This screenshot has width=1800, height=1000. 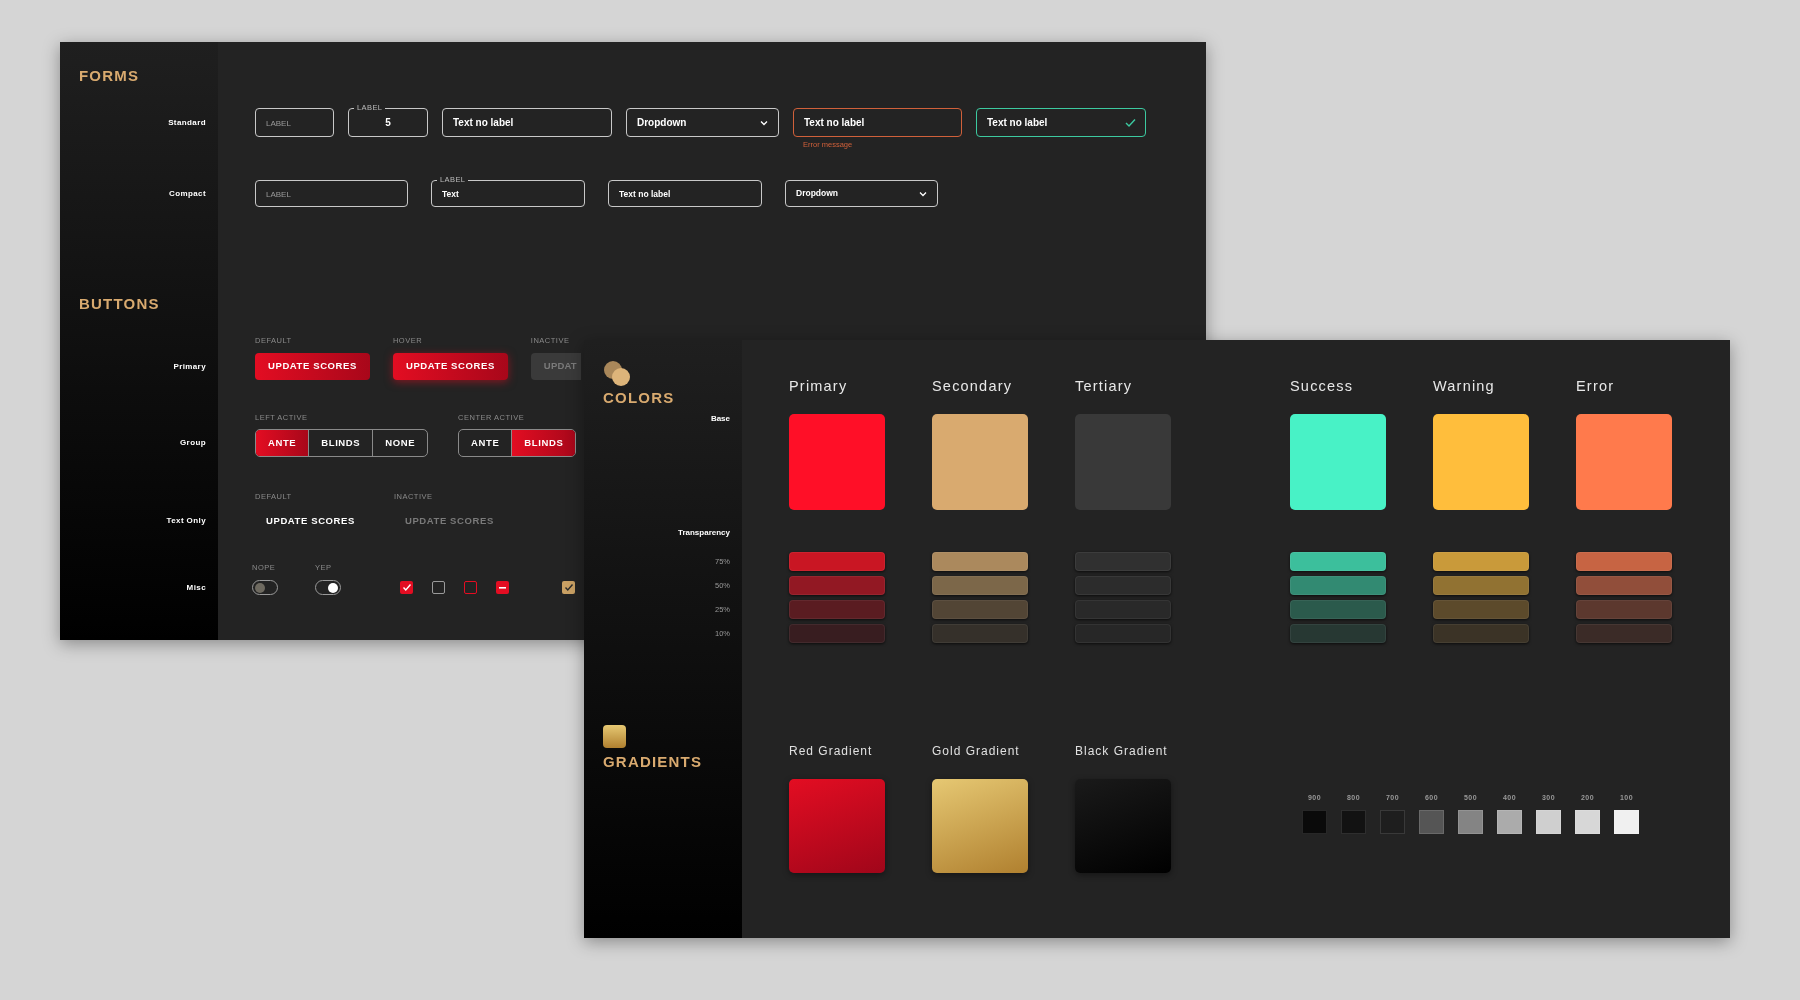 What do you see at coordinates (186, 521) in the screenshot?
I see `row-label: Text Only` at bounding box center [186, 521].